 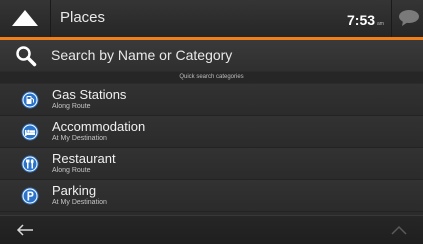 I want to click on speech-bubble-icon, so click(x=409, y=18).